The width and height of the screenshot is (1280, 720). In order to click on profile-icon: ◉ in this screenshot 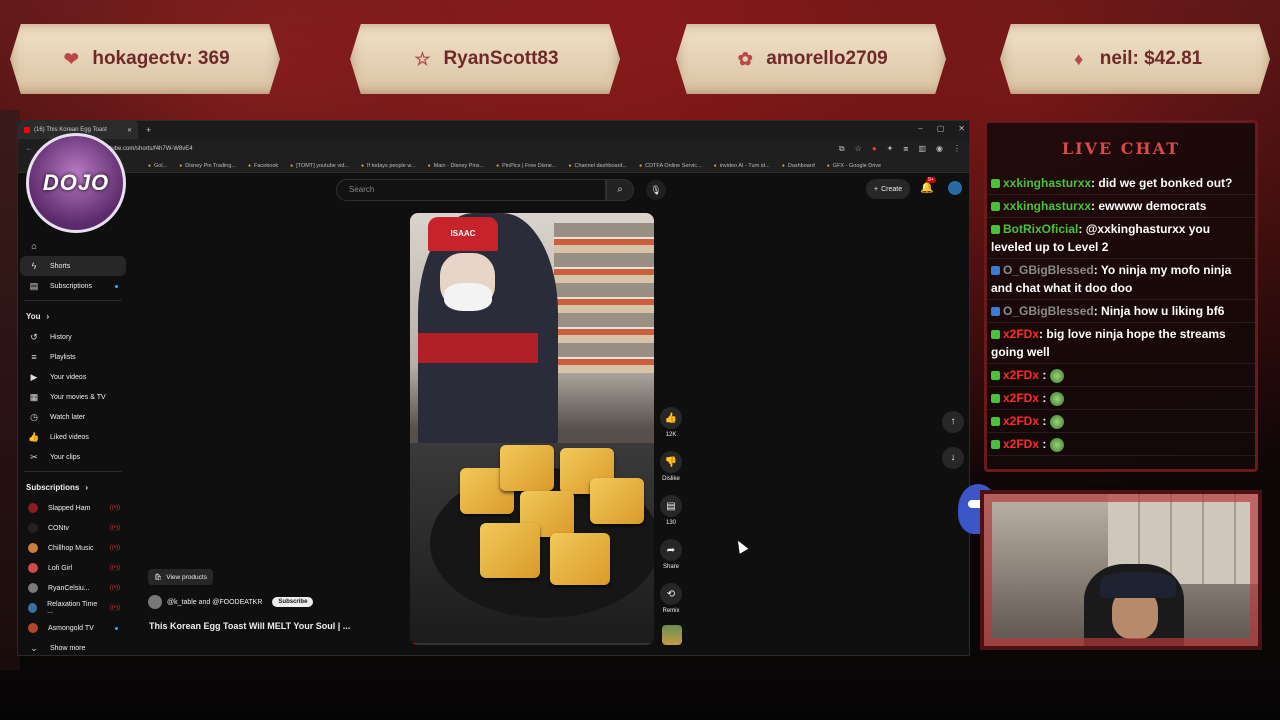, I will do `click(939, 149)`.